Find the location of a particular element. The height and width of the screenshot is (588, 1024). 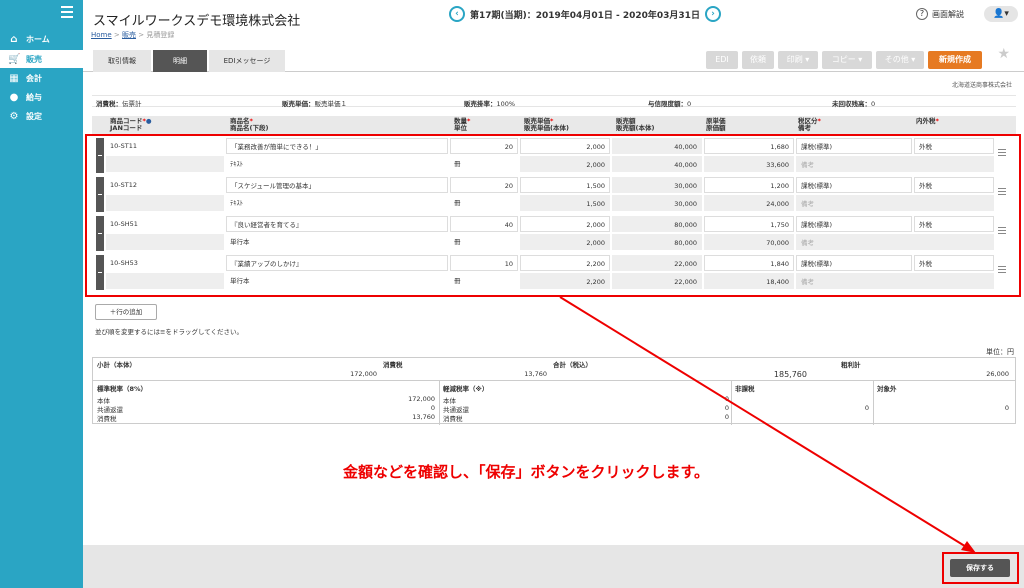

breadcrumb: Home > 販売 > 見積登録 is located at coordinates (133, 35).